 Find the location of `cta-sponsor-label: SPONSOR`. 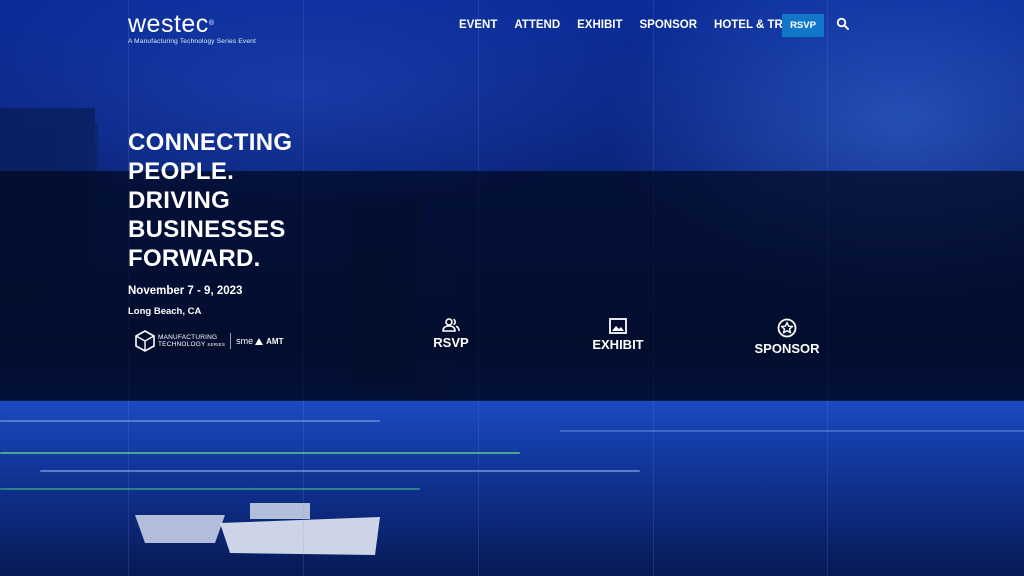

cta-sponsor-label: SPONSOR is located at coordinates (787, 348).